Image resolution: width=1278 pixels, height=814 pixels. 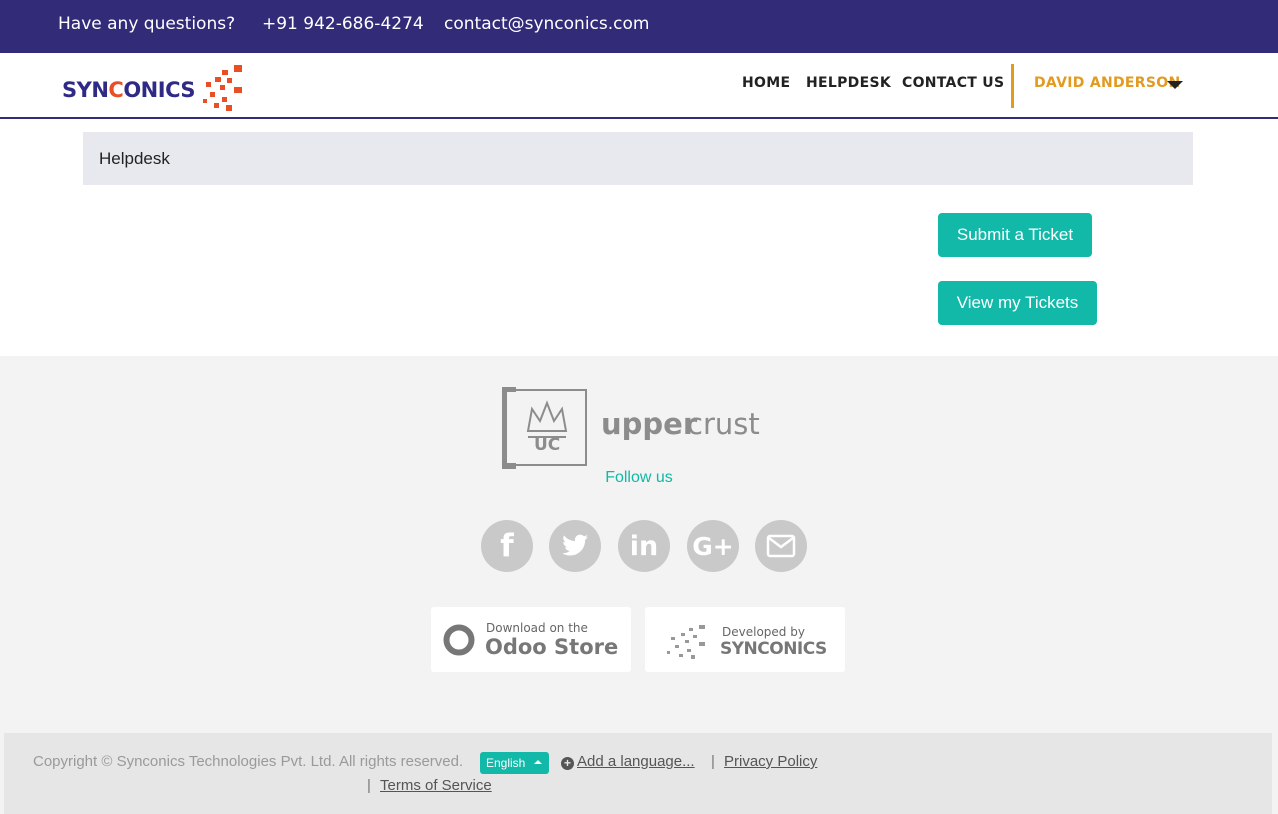 I want to click on synconics-dots-icon, so click(x=686, y=642).